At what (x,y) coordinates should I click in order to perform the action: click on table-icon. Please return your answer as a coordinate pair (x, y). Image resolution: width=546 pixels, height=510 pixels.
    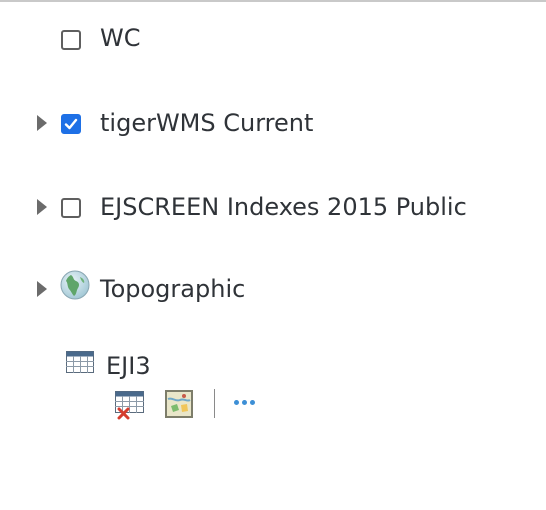
    Looking at the image, I should click on (80, 362).